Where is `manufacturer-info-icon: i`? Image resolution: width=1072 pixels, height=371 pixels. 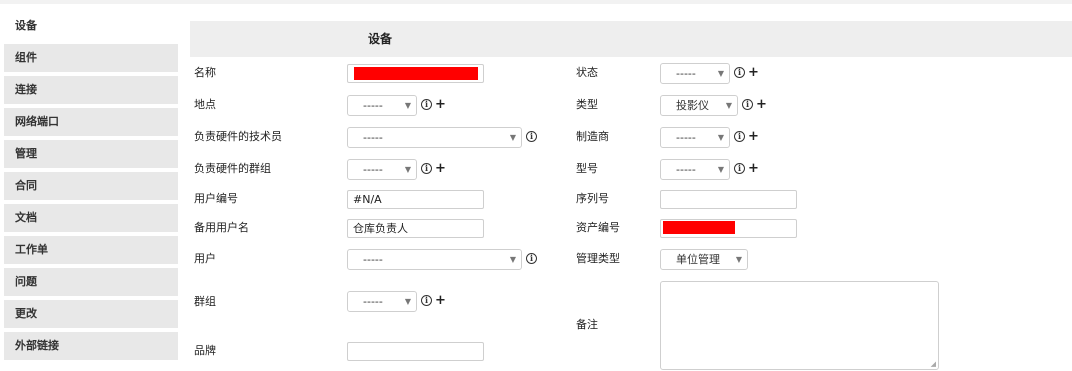
manufacturer-info-icon: i is located at coordinates (739, 136).